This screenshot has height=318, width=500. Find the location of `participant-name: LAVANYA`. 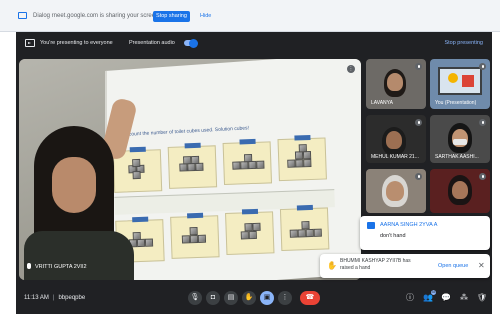

participant-name: LAVANYA is located at coordinates (382, 103).